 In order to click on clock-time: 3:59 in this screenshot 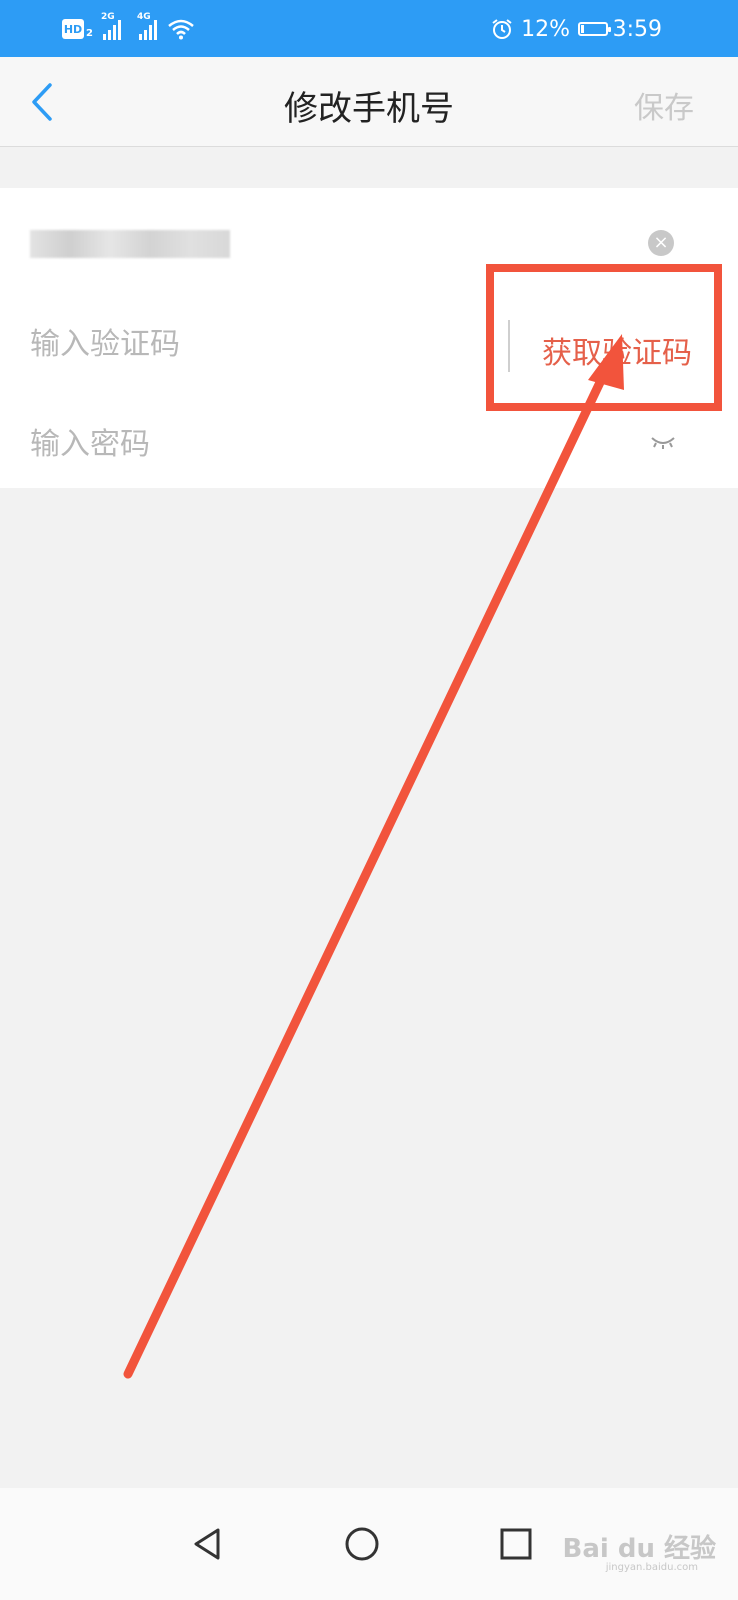, I will do `click(637, 29)`.